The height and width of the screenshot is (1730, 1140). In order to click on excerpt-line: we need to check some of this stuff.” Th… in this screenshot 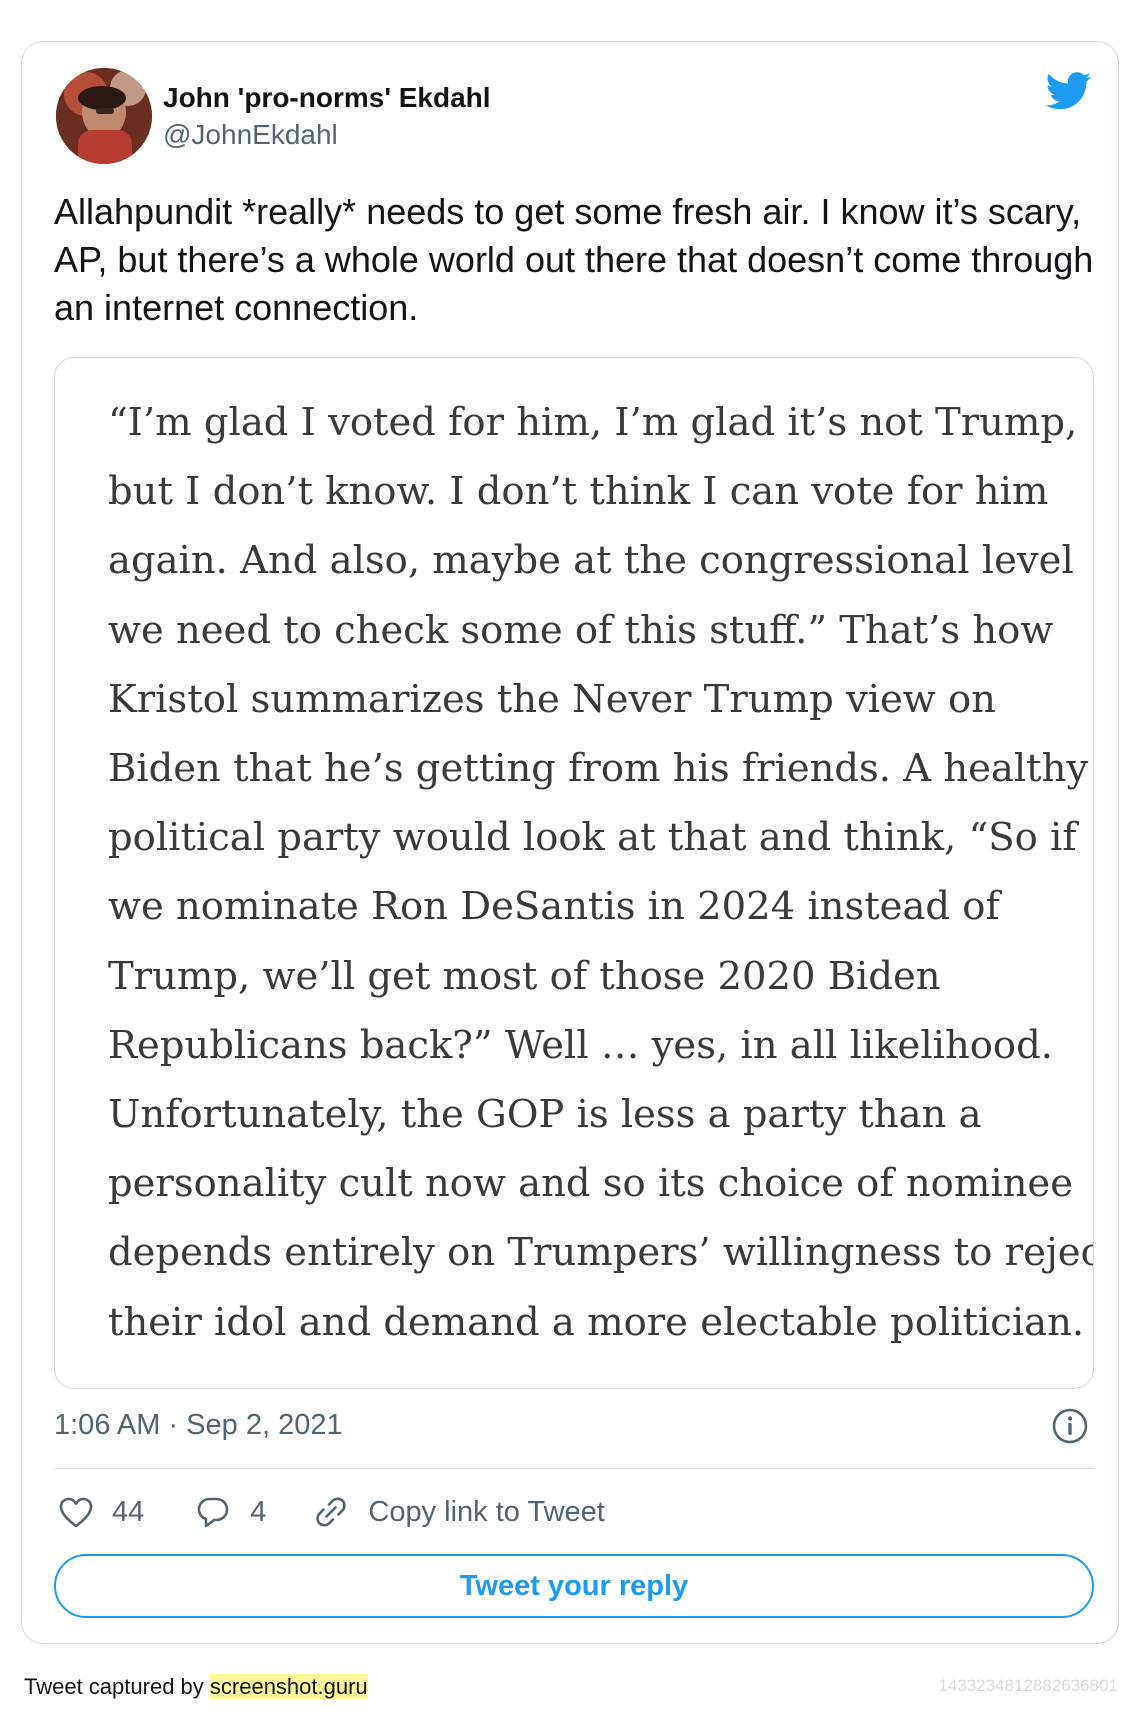, I will do `click(581, 630)`.